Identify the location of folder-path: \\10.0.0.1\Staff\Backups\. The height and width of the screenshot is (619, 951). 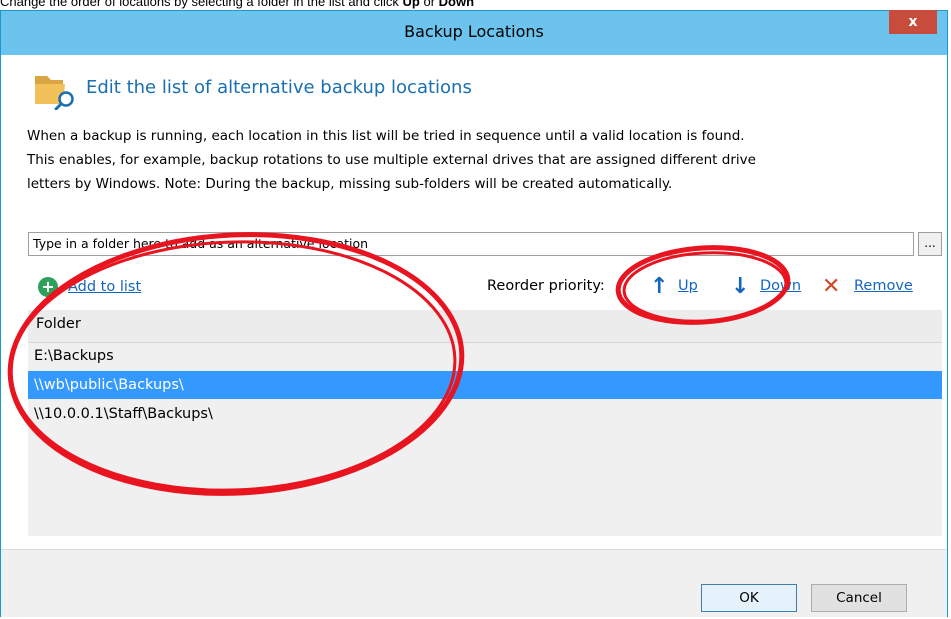
(123, 414).